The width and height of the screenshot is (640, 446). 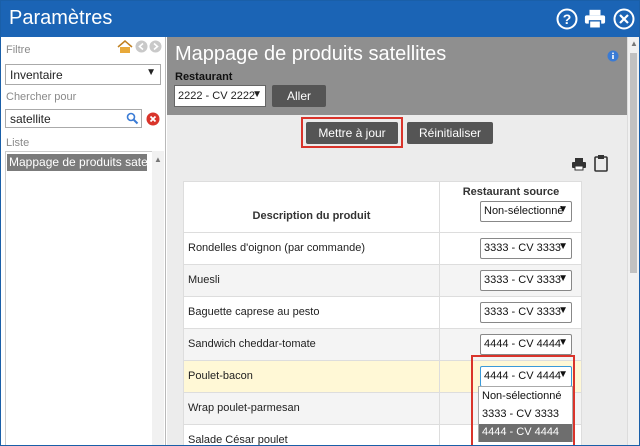 I want to click on source-select-value: 4444 - CV 4444, so click(x=523, y=344).